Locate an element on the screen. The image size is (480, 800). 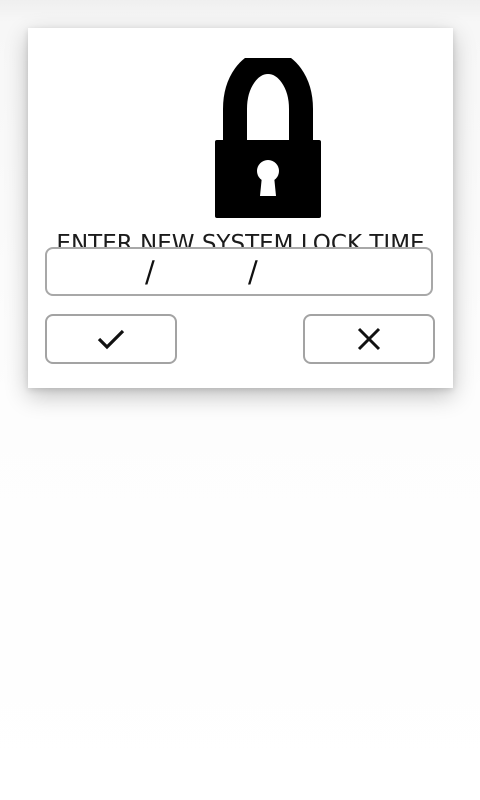
confirm-button is located at coordinates (111, 339).